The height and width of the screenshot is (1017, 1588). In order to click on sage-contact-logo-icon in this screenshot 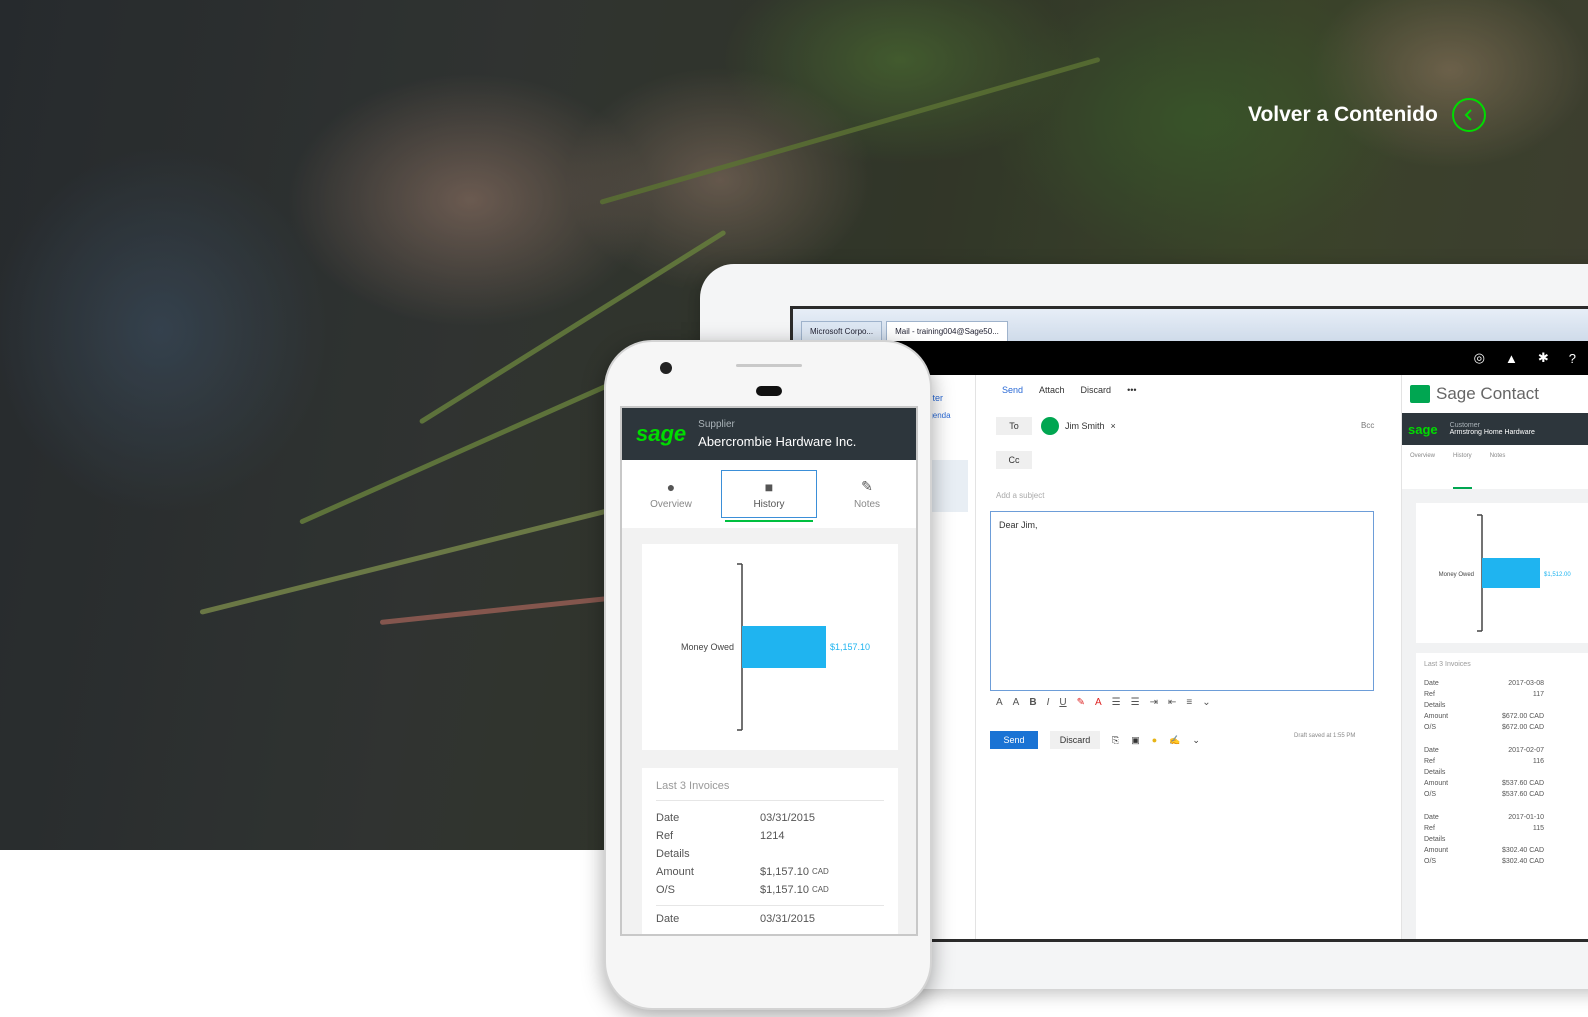, I will do `click(1420, 394)`.